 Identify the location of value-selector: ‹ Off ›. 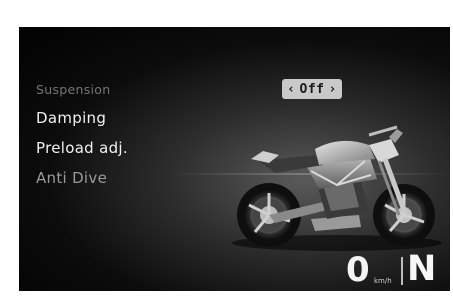
(312, 89).